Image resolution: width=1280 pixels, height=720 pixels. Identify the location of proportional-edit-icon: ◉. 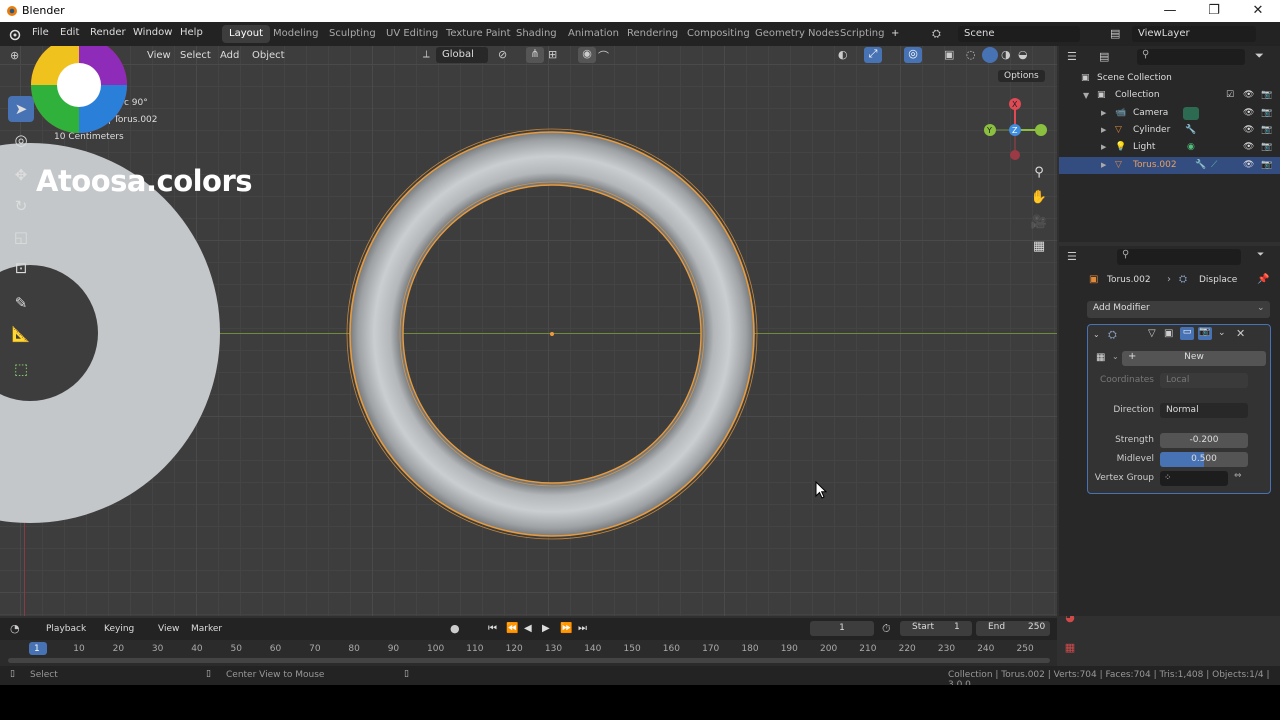
(587, 55).